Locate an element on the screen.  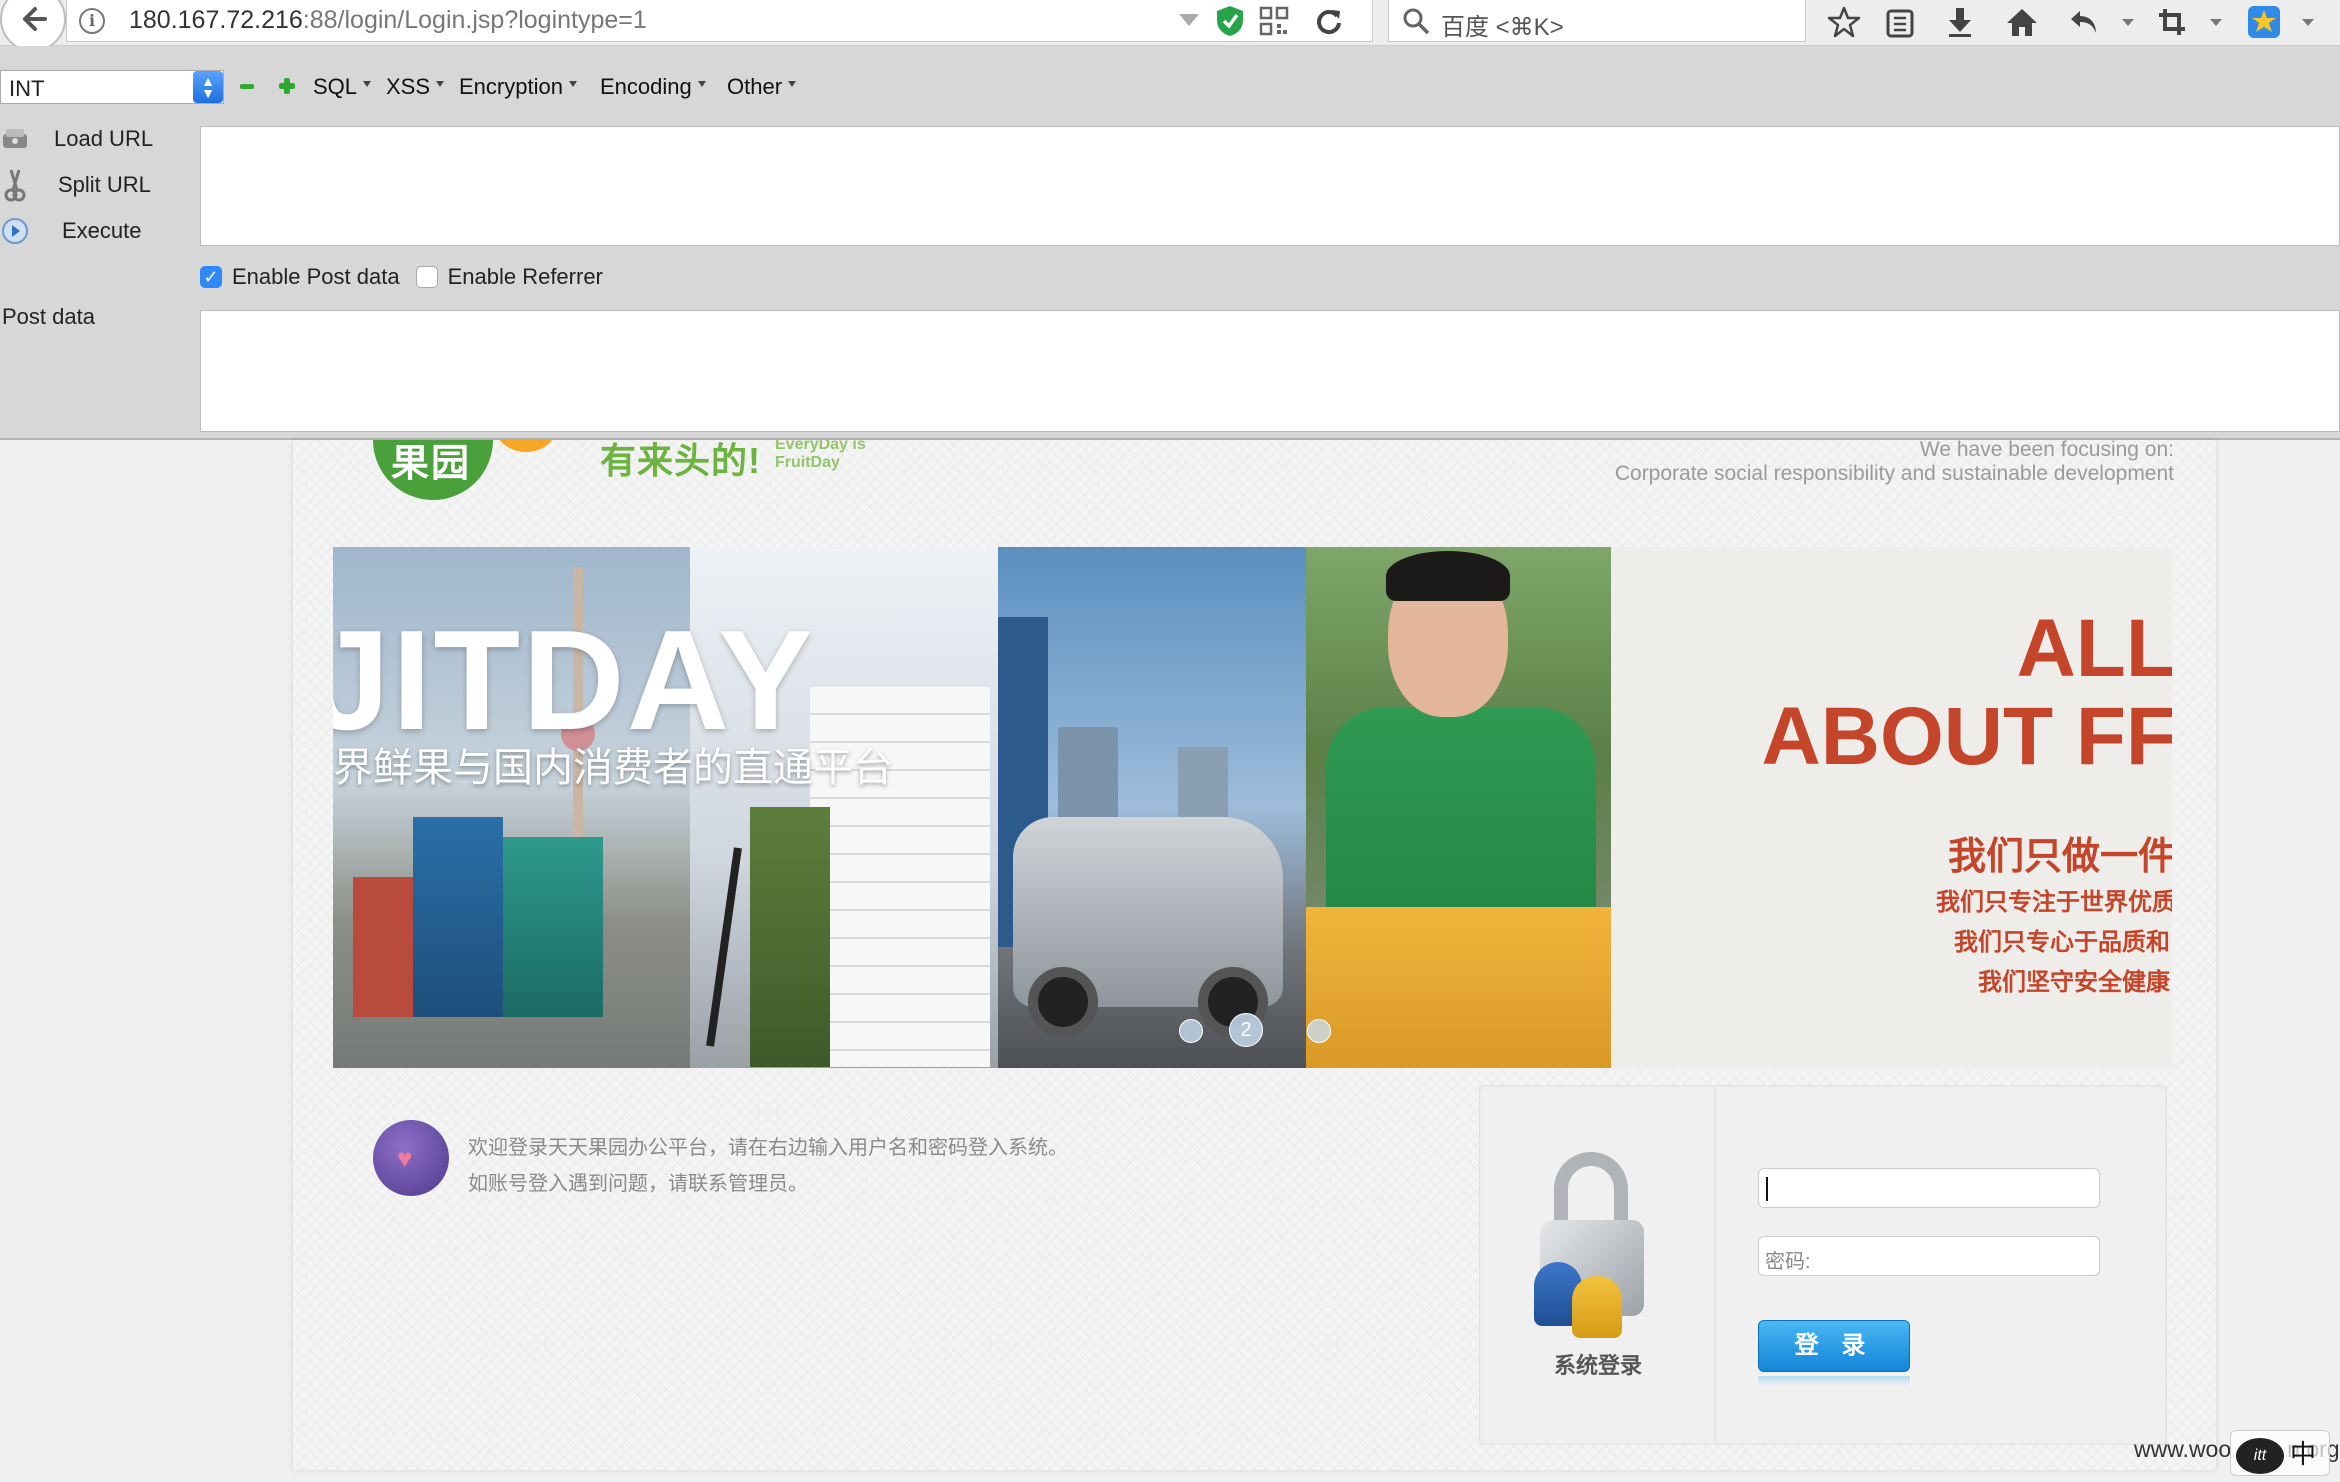
home-icon is located at coordinates (2022, 22).